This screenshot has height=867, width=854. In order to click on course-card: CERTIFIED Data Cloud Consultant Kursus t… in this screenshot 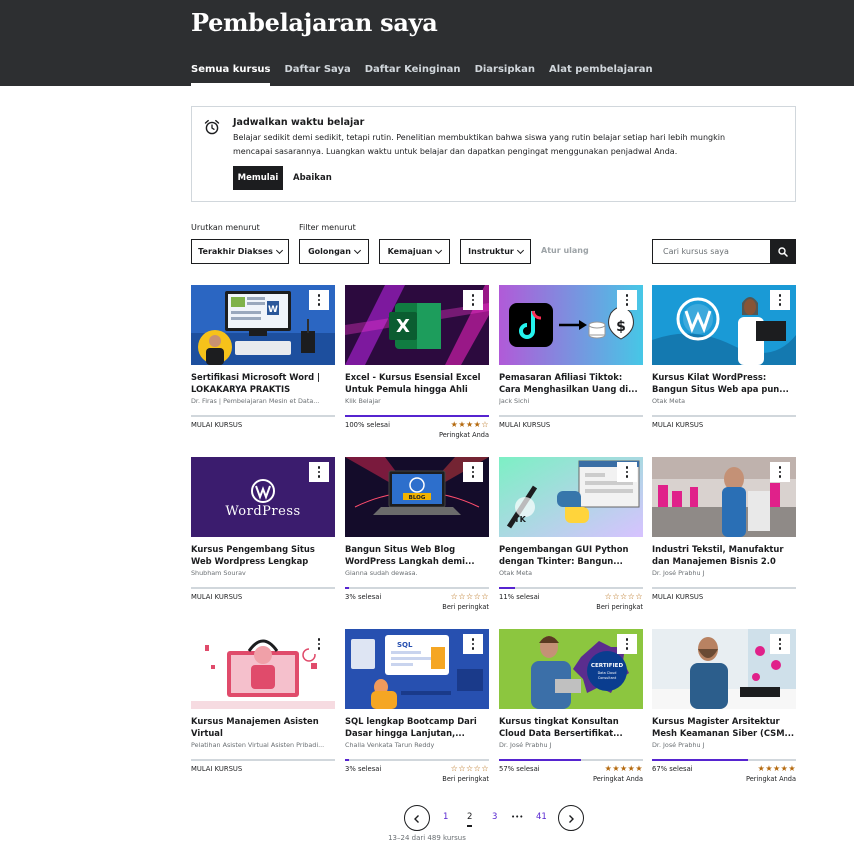, I will do `click(571, 709)`.